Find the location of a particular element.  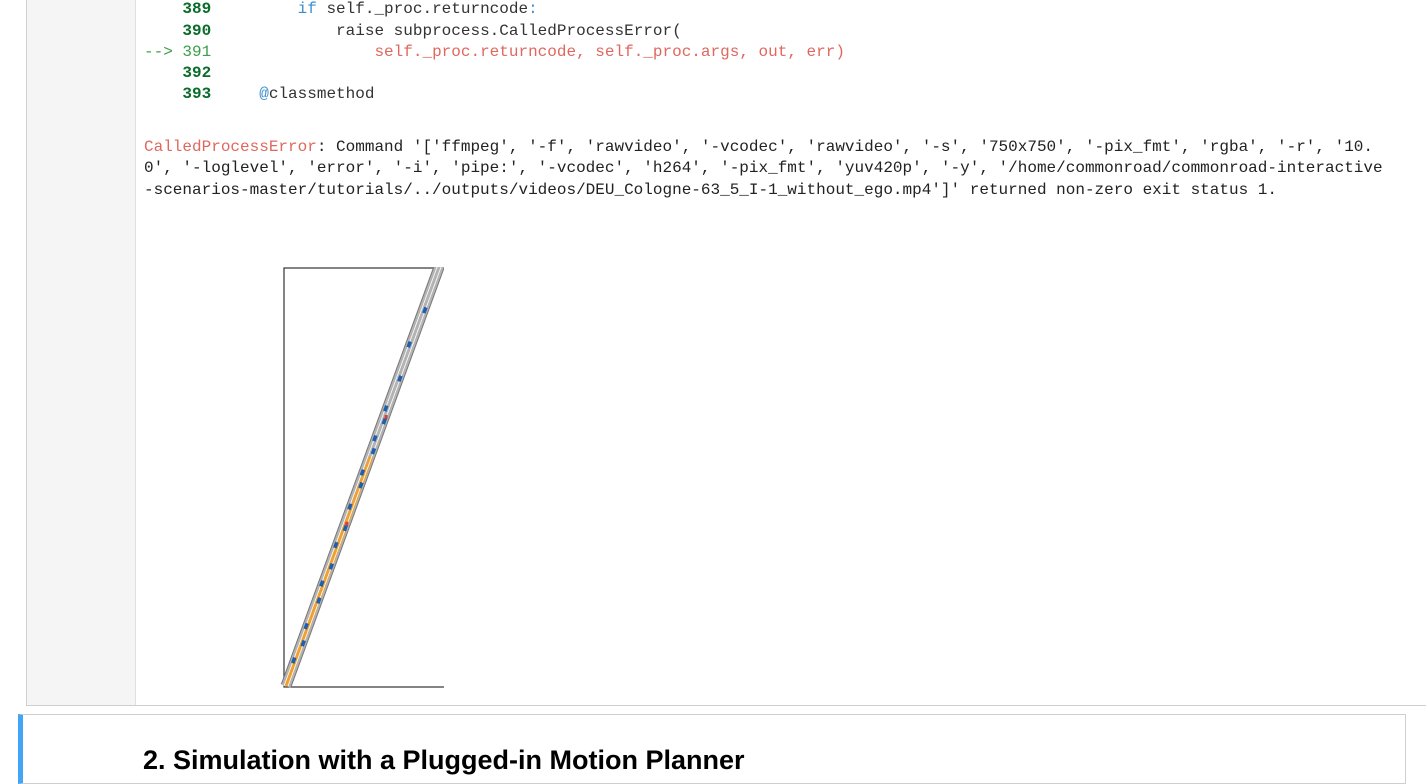

traceback-line: 389 if self._proc.returncode: is located at coordinates (341, 9).